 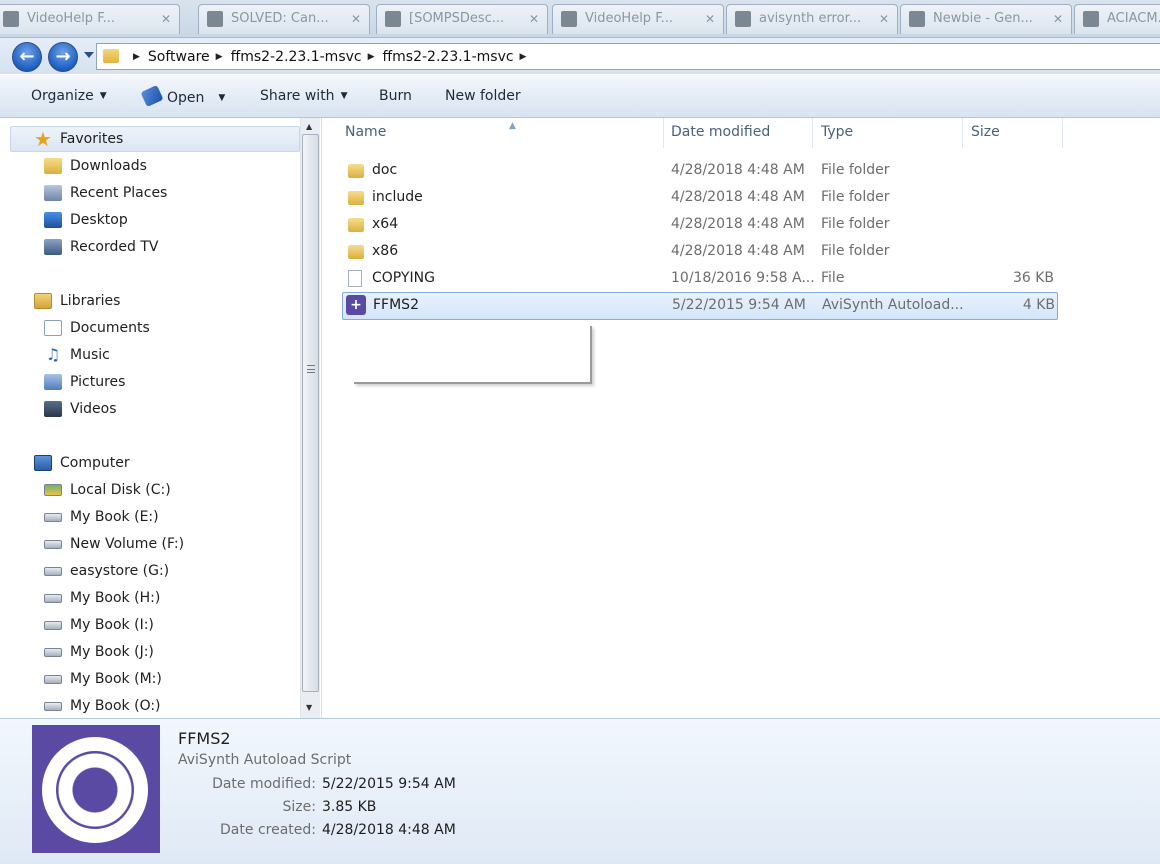 I want to click on burn-button: Burn, so click(x=395, y=96).